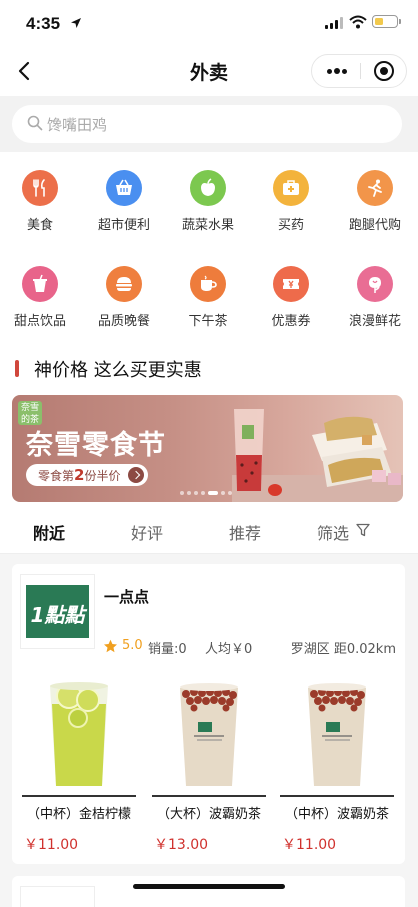 Image resolution: width=418 pixels, height=907 pixels. What do you see at coordinates (57, 611) in the screenshot?
I see `store-logo: 1點點` at bounding box center [57, 611].